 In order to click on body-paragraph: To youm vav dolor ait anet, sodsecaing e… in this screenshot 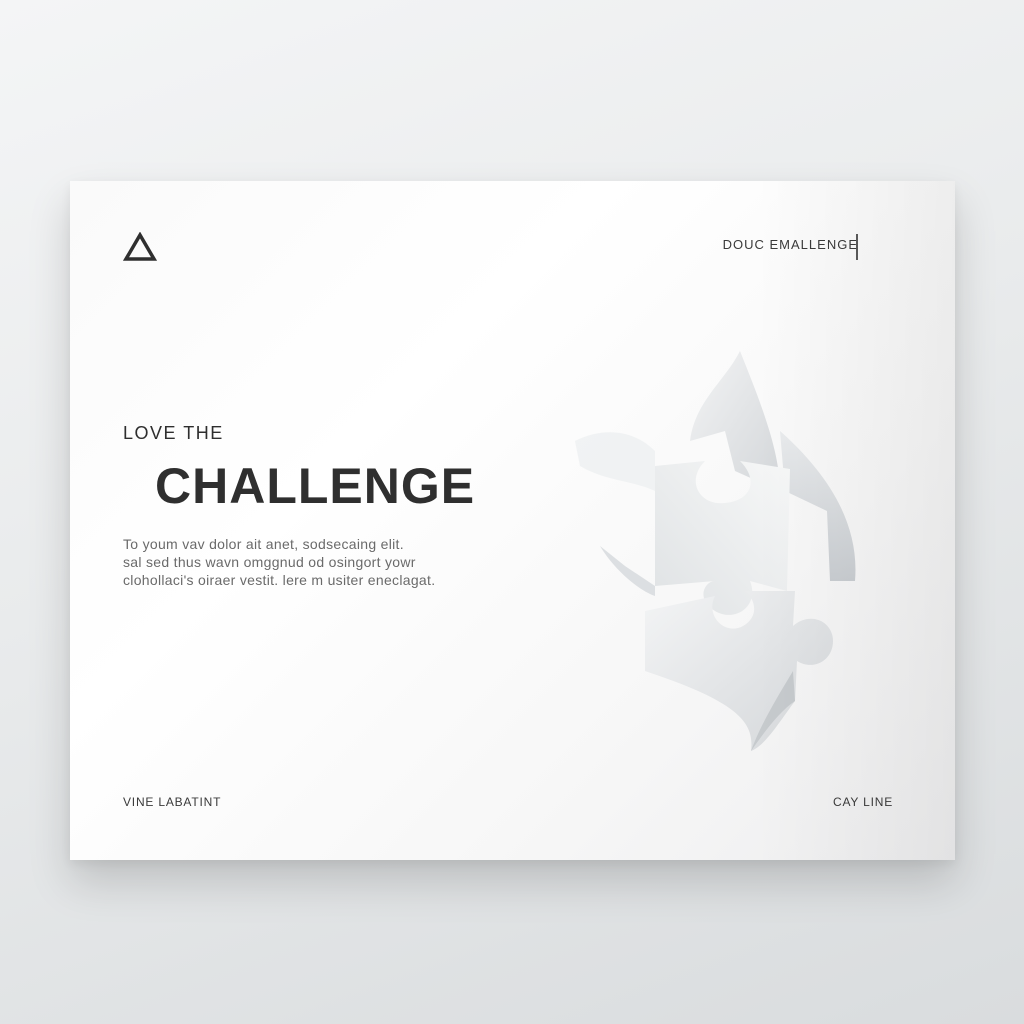, I will do `click(303, 562)`.